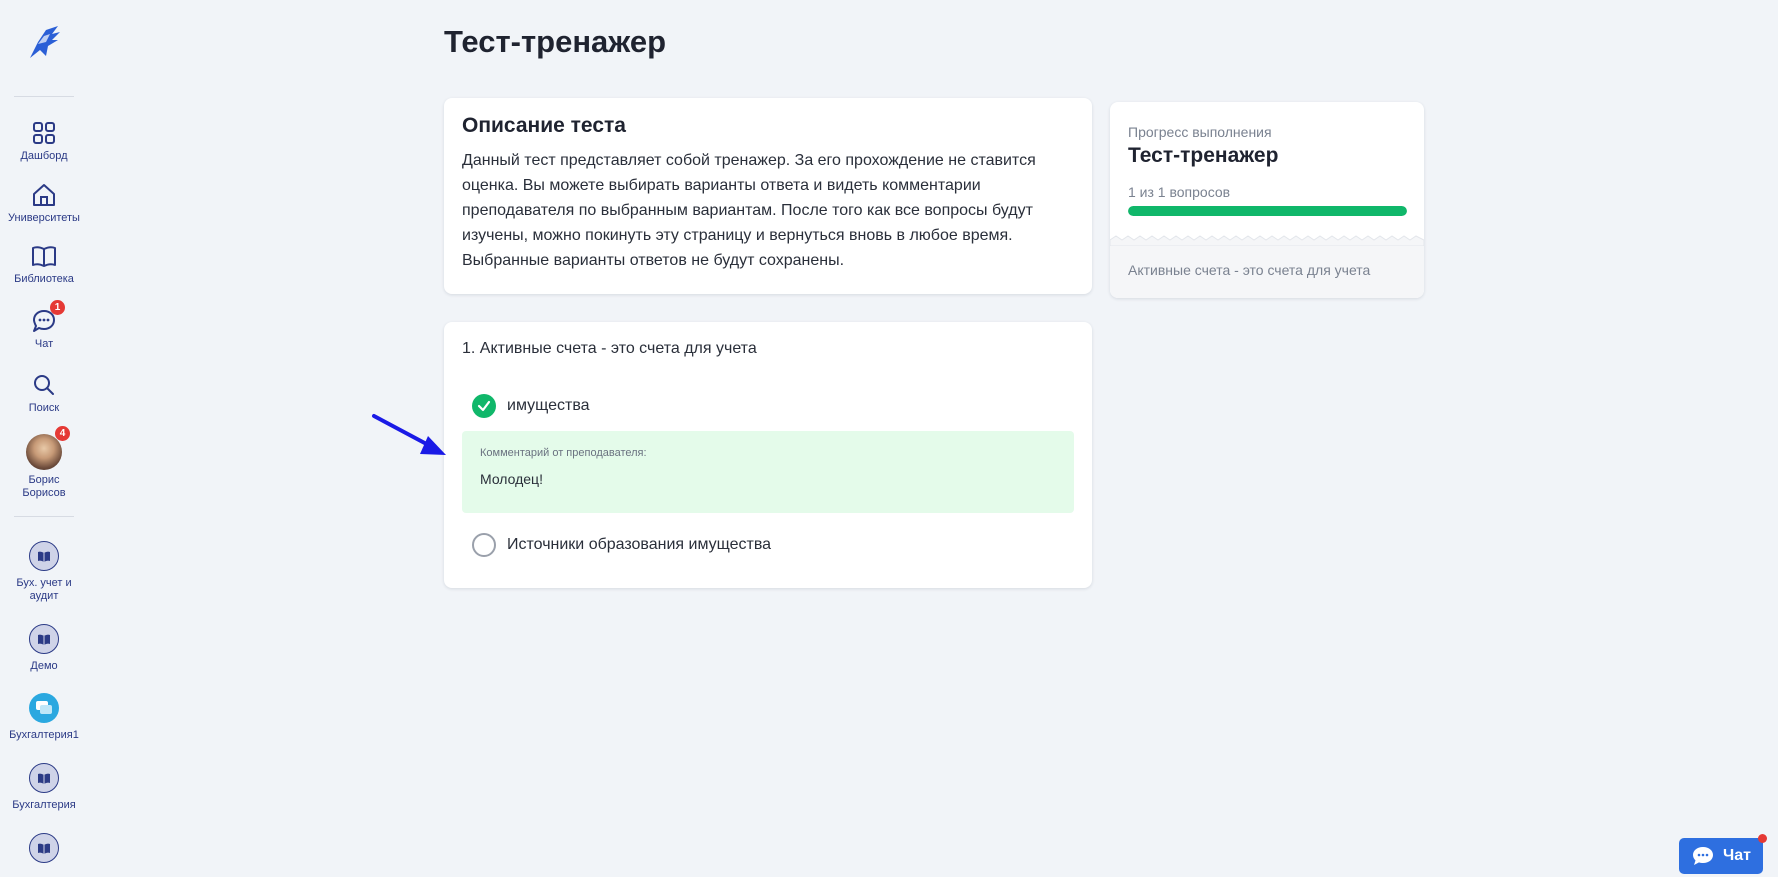 This screenshot has height=877, width=1778. Describe the element at coordinates (44, 218) in the screenshot. I see `sidebar-item-label: Университеты` at that location.